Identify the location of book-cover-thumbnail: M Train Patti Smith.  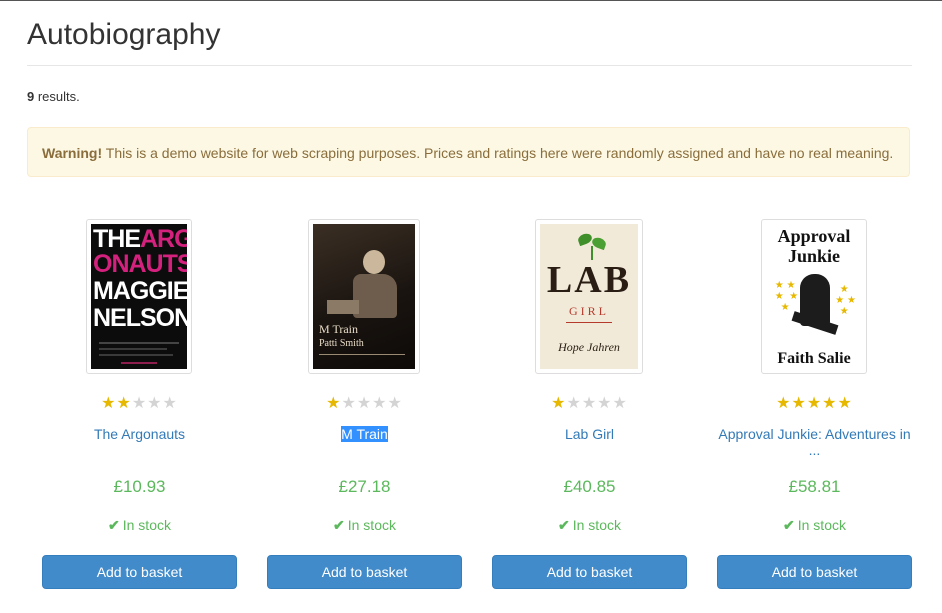
(364, 296).